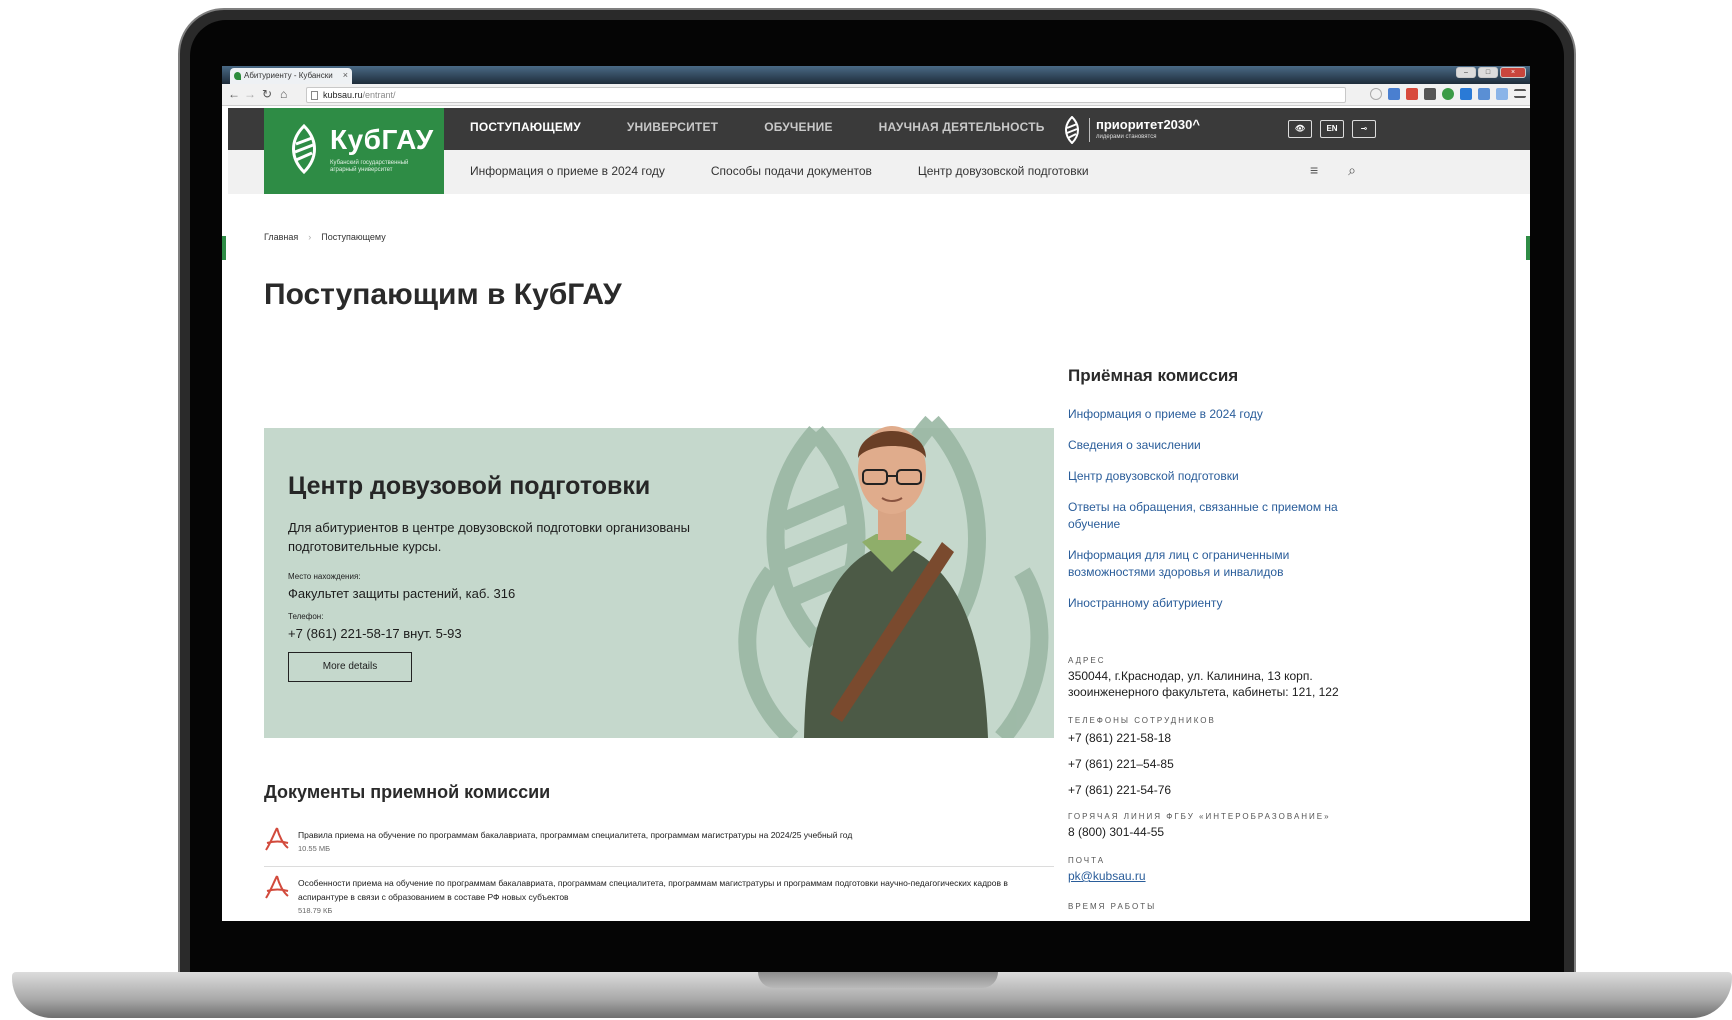 This screenshot has height=1020, width=1732. I want to click on breadcrumb: Главная › Поступающему, so click(325, 237).